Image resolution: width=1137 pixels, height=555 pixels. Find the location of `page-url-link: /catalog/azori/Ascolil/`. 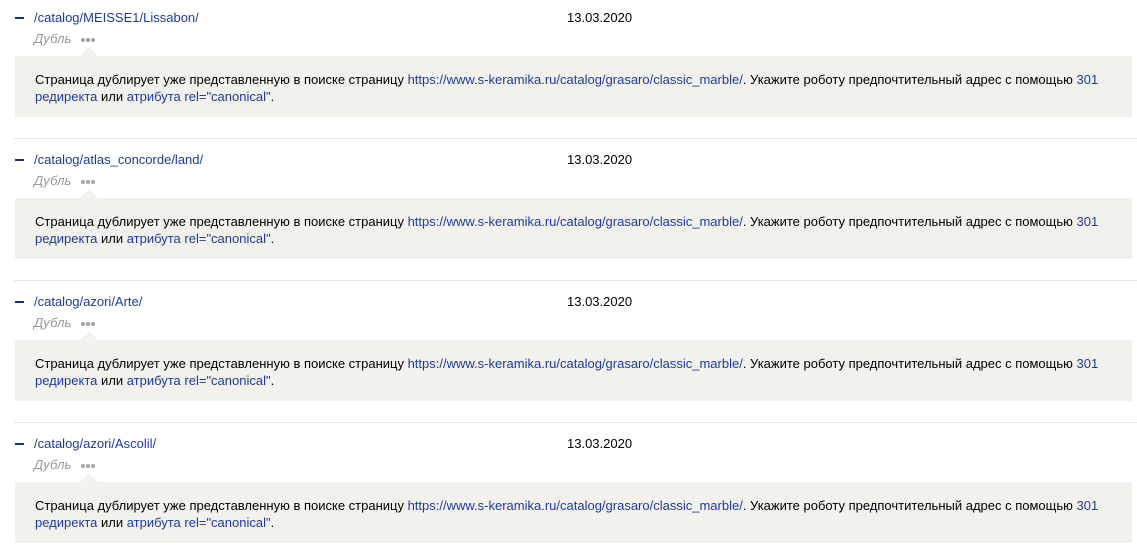

page-url-link: /catalog/azori/Ascolil/ is located at coordinates (95, 444).